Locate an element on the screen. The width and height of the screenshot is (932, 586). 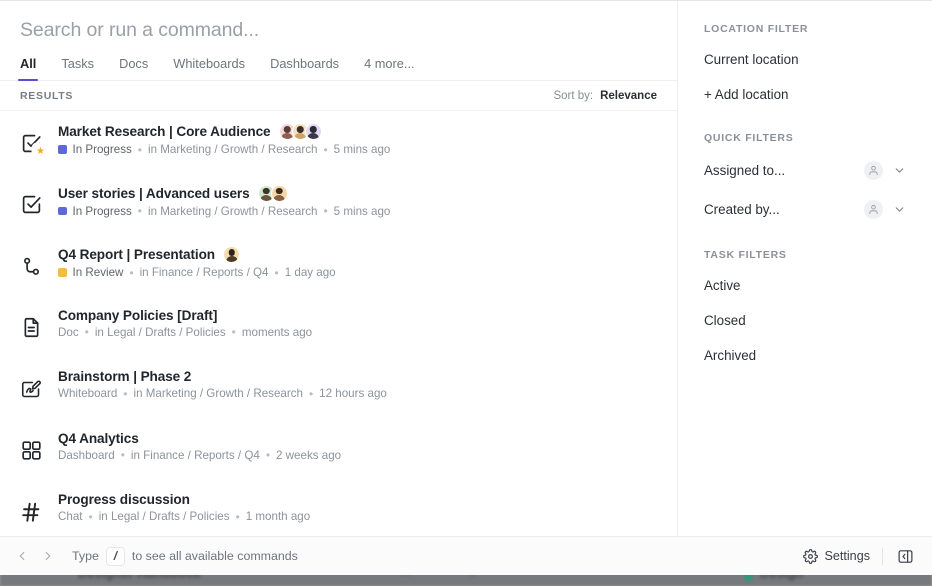
result-title: Q4 Analytics is located at coordinates (98, 438).